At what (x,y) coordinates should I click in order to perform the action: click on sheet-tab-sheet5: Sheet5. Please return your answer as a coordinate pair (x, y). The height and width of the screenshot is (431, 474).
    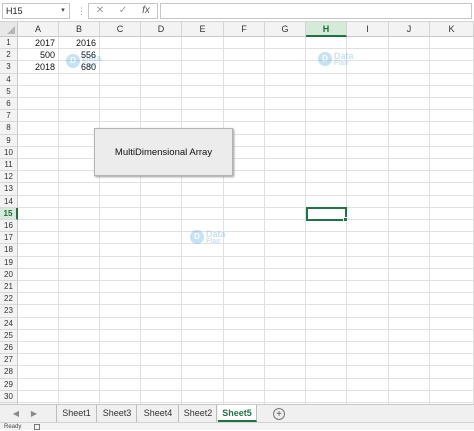
    Looking at the image, I should click on (237, 413).